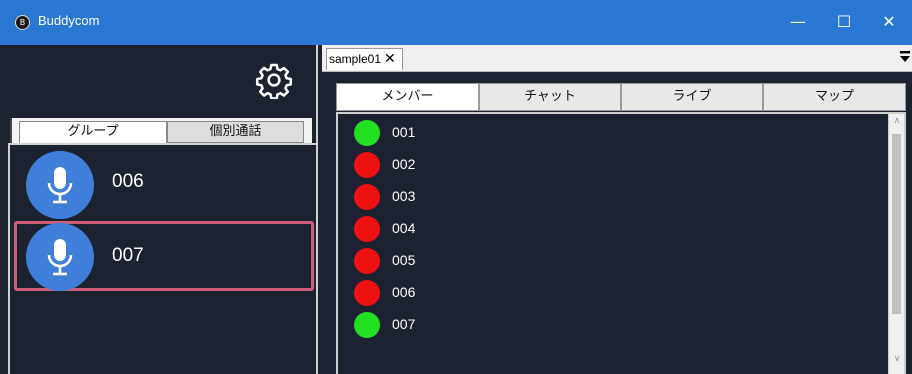 The image size is (912, 374). Describe the element at coordinates (164, 183) in the screenshot. I see `group-item-006: 006` at that location.